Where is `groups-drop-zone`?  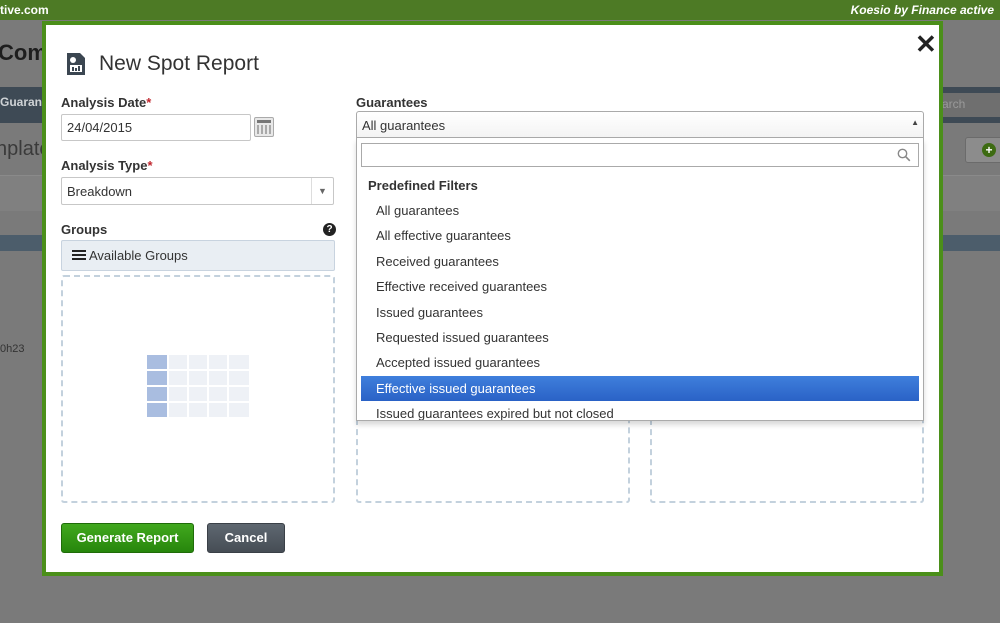
groups-drop-zone is located at coordinates (198, 389).